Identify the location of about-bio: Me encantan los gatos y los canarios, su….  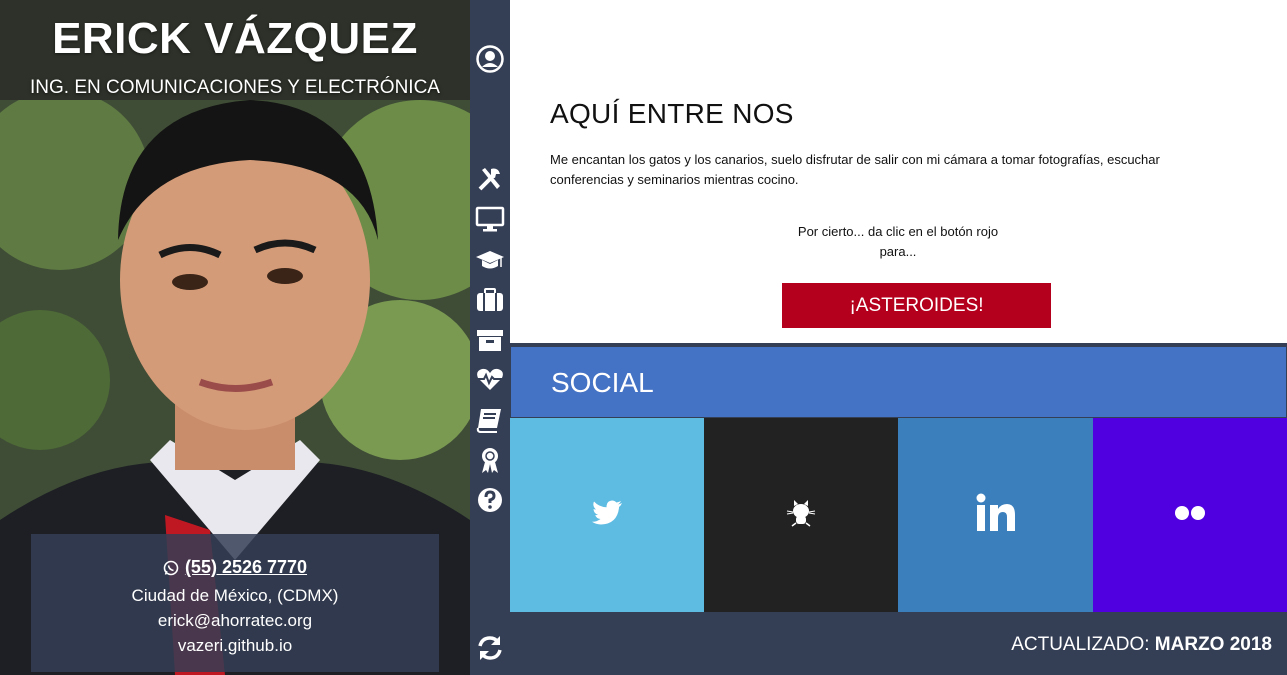
(855, 169).